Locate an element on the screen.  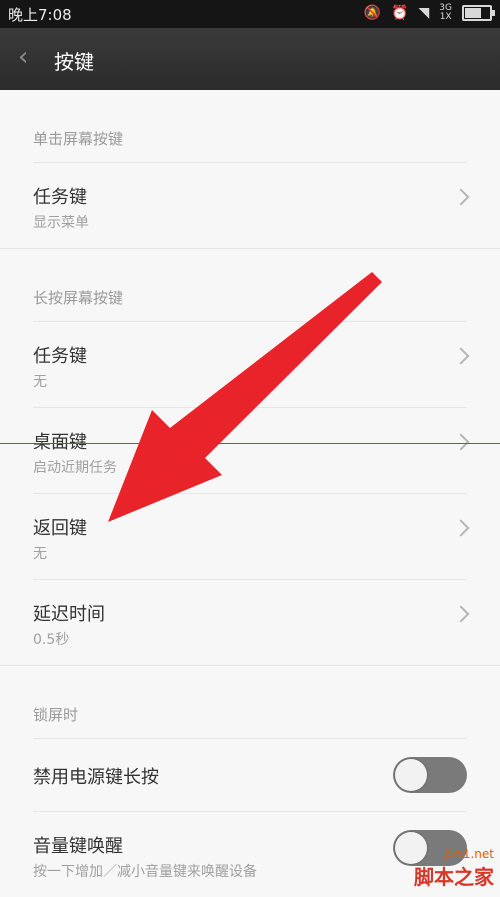
watermark-domain: jb51.net is located at coordinates (469, 854).